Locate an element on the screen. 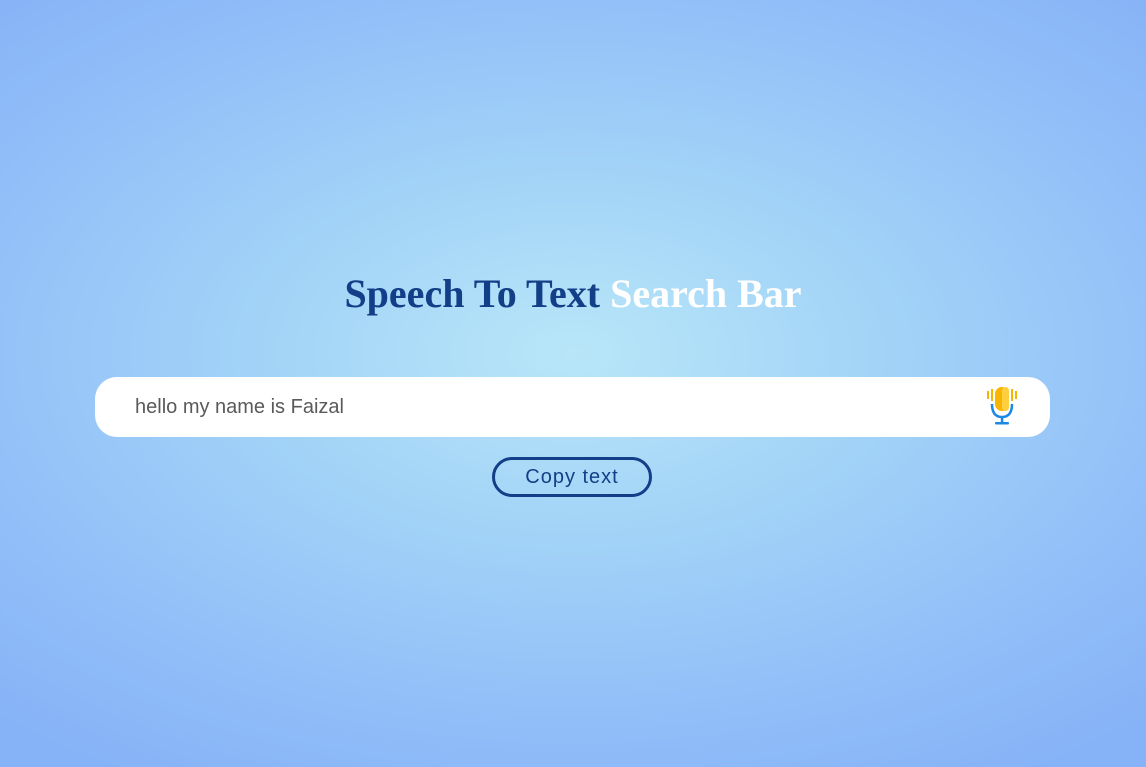 The width and height of the screenshot is (1146, 767). search-input is located at coordinates (545, 407).